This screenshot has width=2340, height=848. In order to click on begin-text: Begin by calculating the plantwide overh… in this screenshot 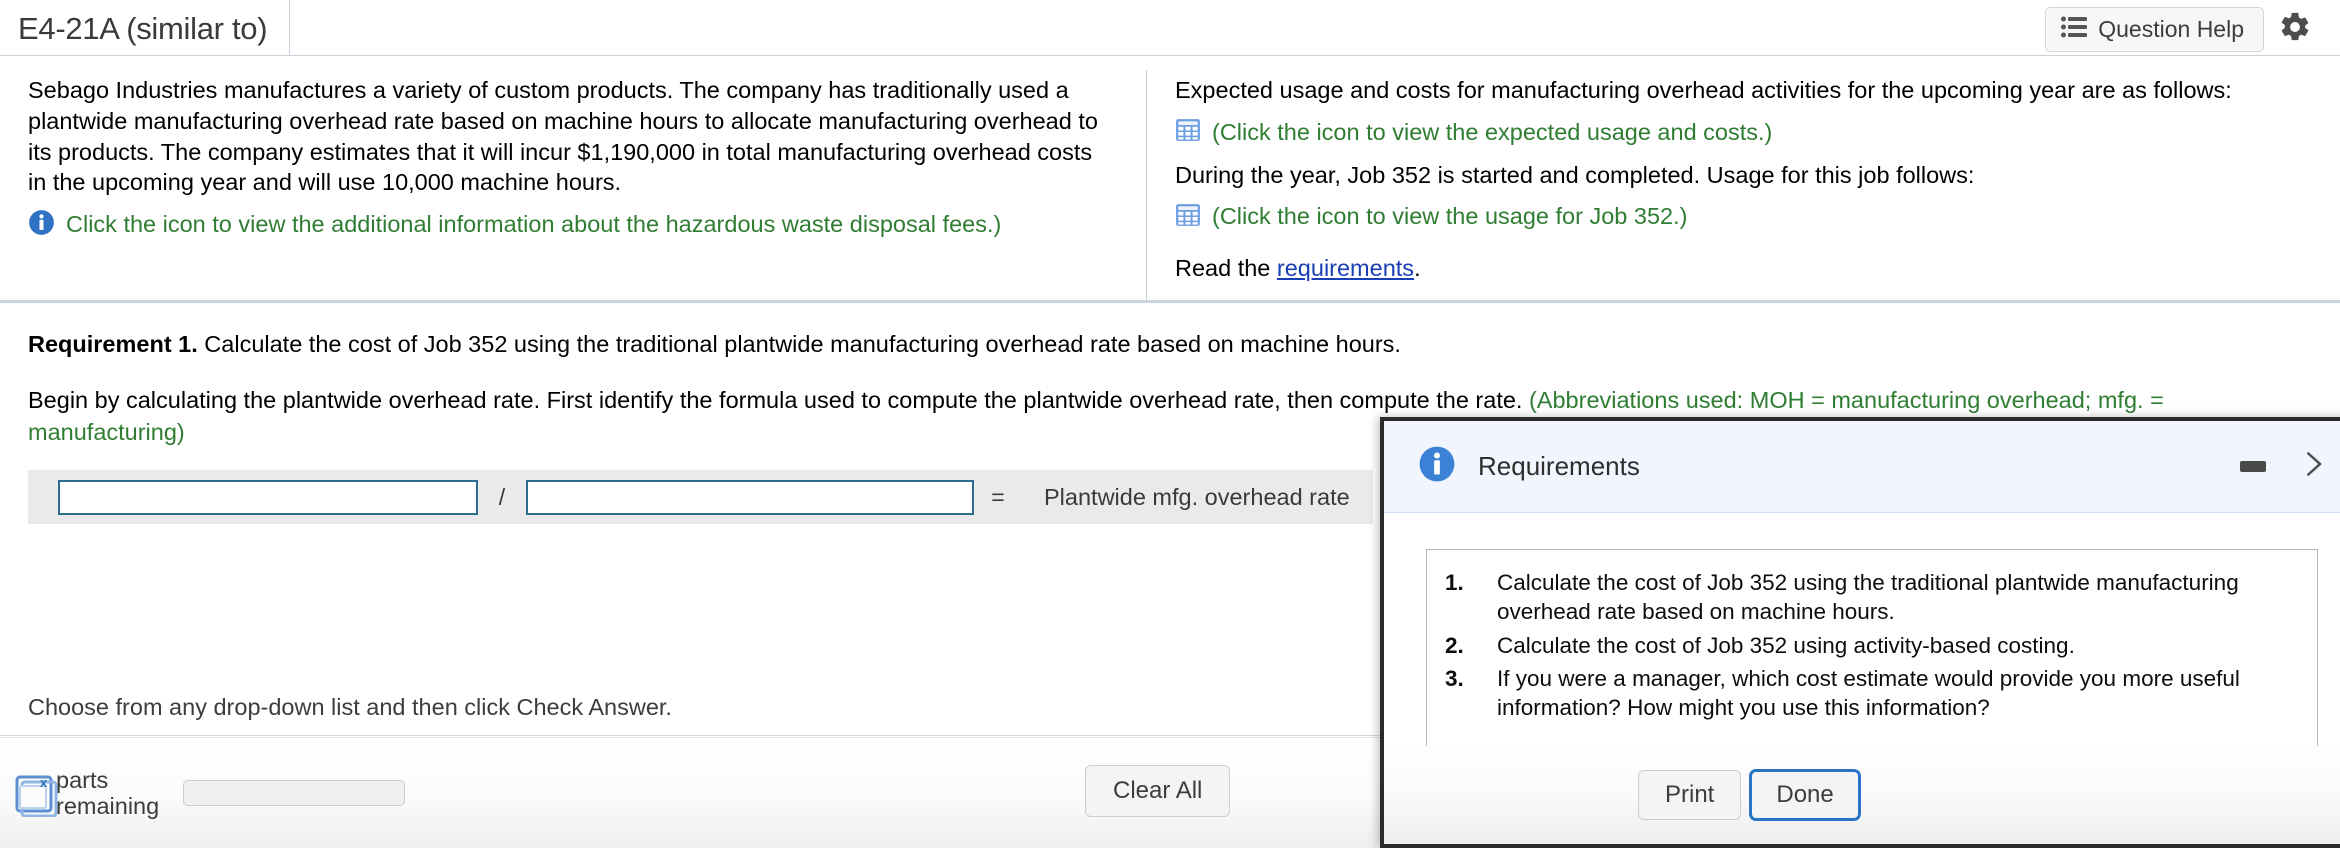, I will do `click(778, 400)`.